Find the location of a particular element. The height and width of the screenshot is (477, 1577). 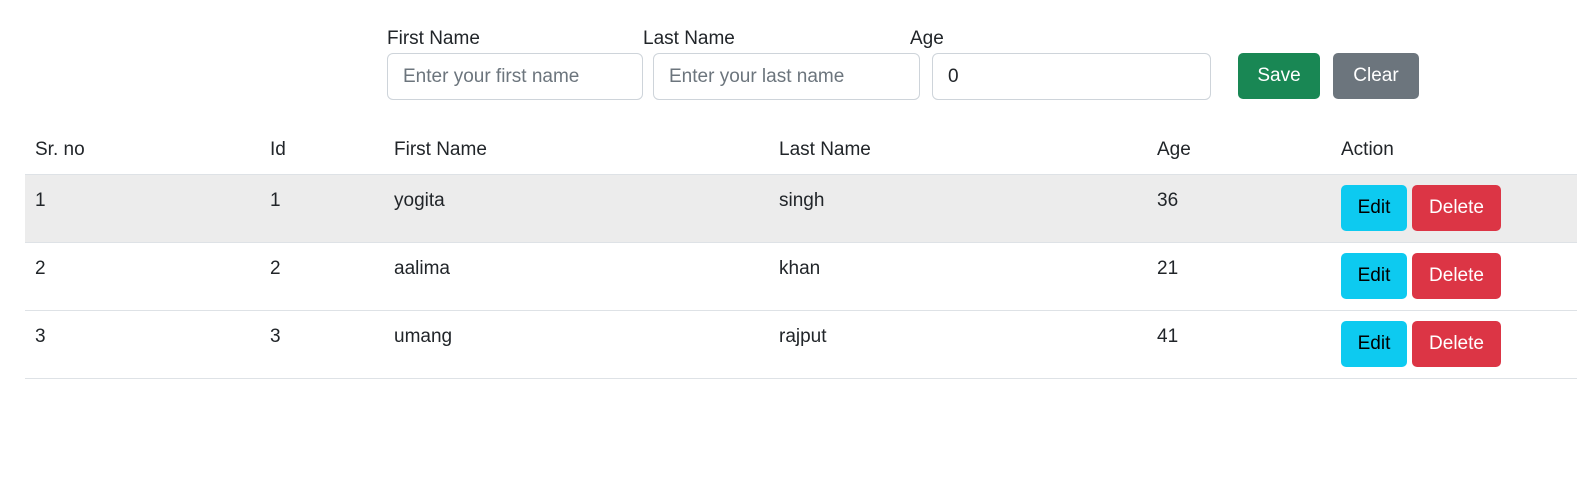

cell-id: 3 is located at coordinates (275, 336).